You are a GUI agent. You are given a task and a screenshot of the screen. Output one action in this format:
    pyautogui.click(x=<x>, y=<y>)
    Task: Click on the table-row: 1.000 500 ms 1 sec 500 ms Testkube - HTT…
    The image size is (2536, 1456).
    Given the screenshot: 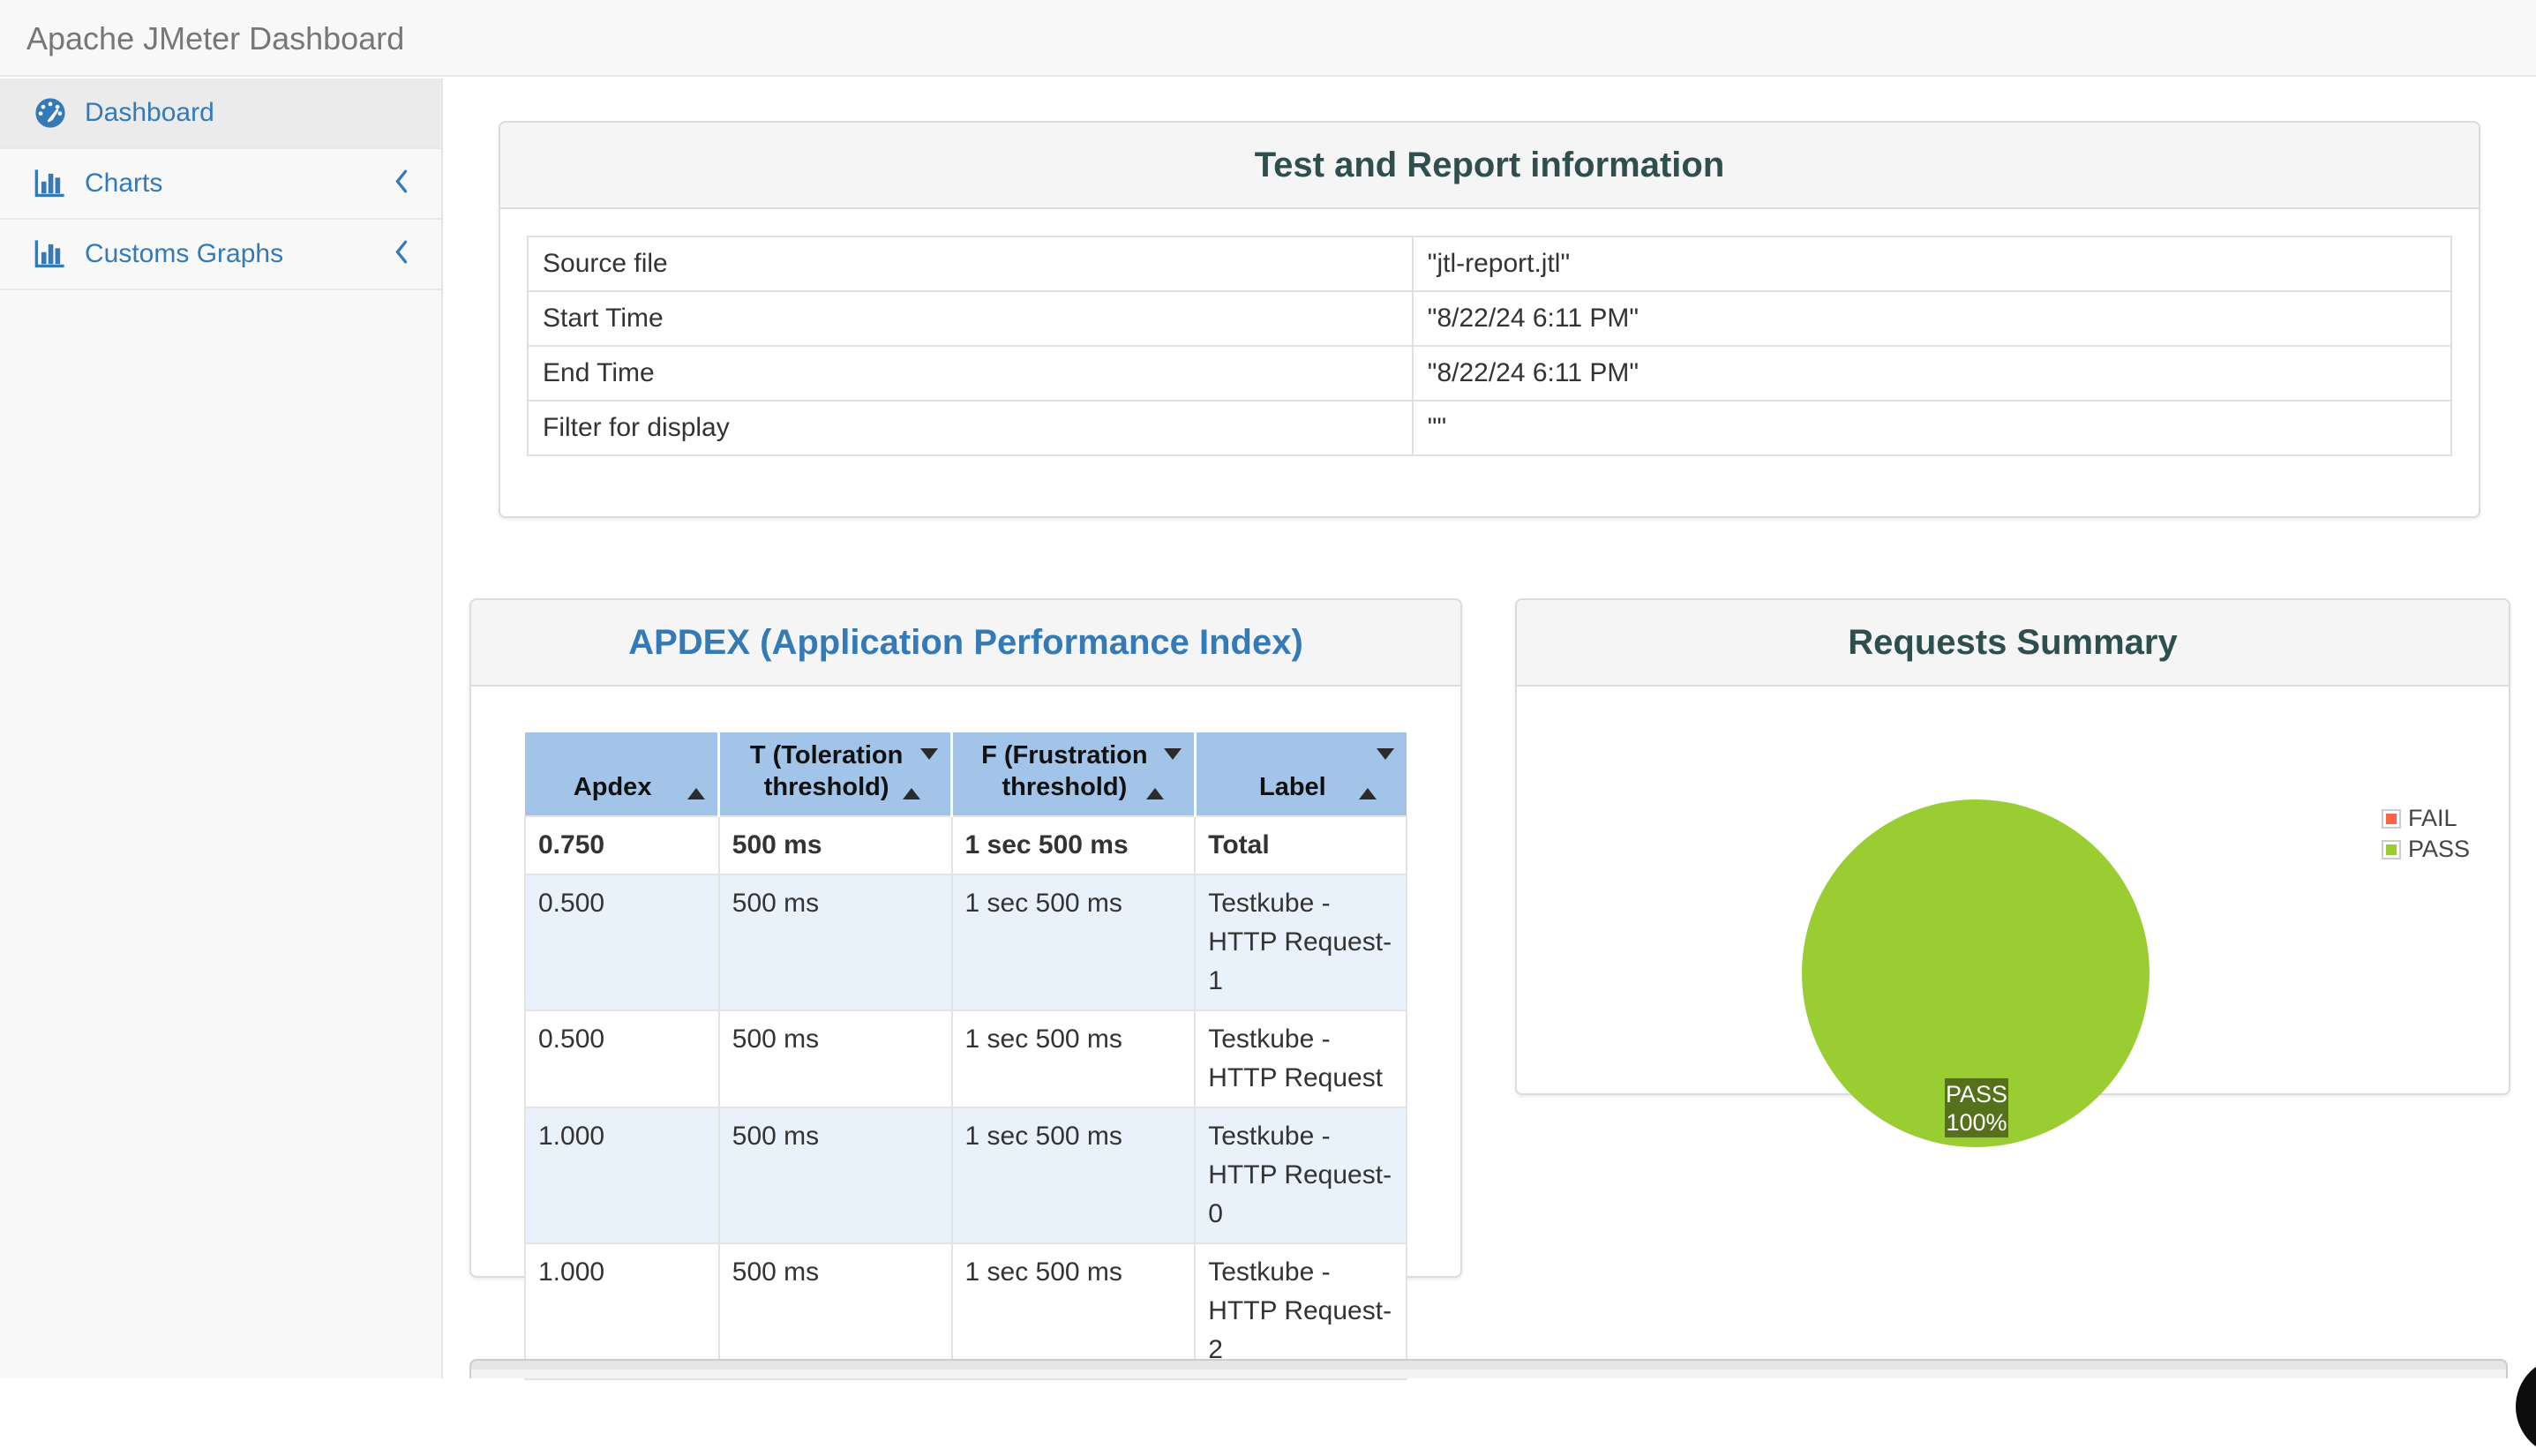 What is the action you would take?
    pyautogui.click(x=965, y=1175)
    